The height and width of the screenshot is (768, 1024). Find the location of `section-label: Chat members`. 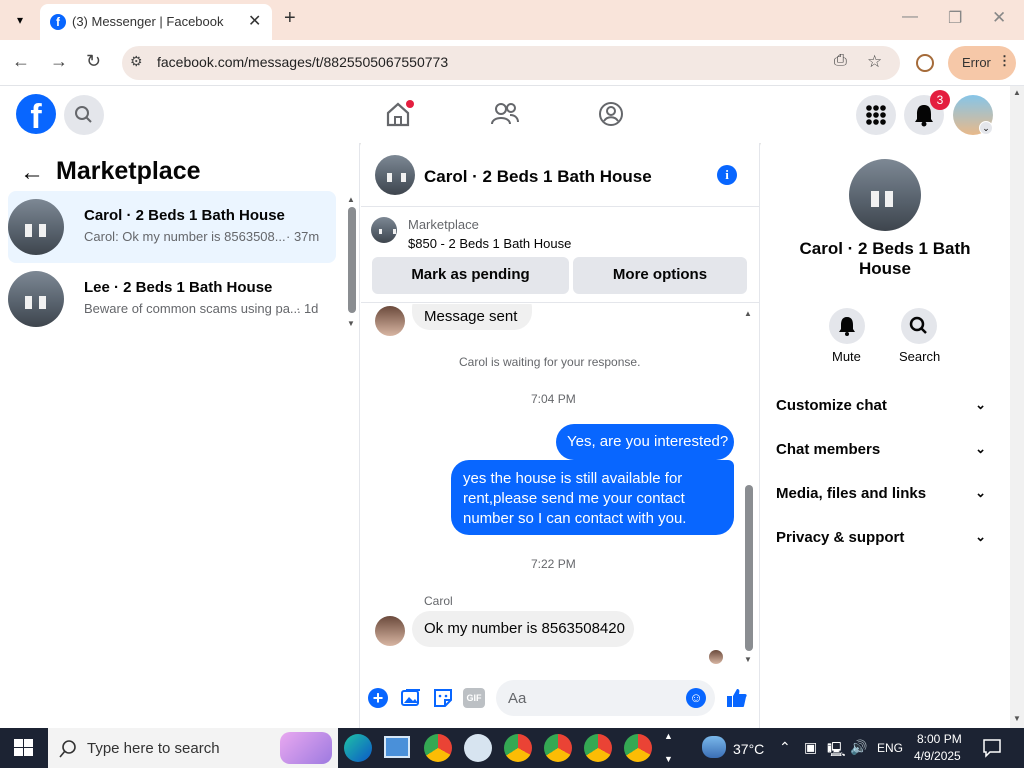

section-label: Chat members is located at coordinates (828, 449).